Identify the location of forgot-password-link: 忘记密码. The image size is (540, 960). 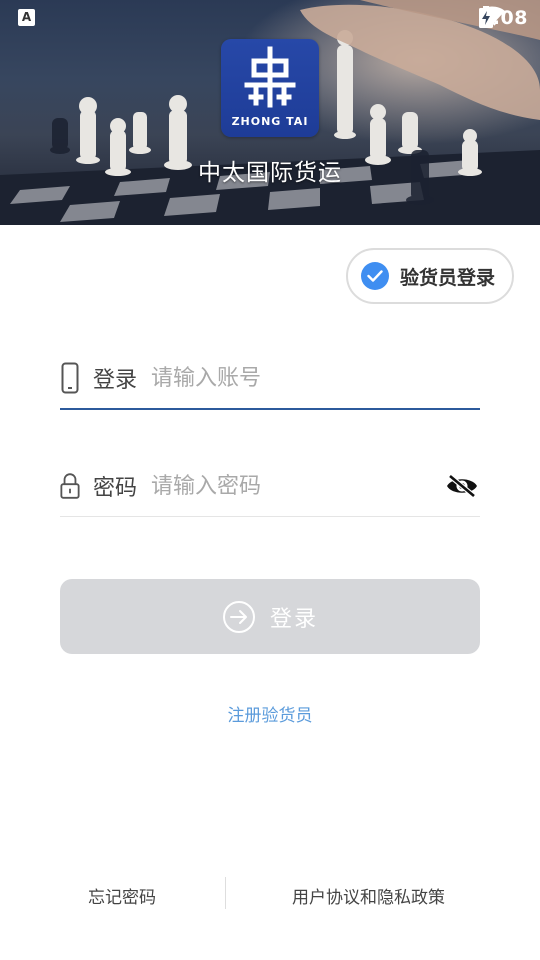
(122, 895).